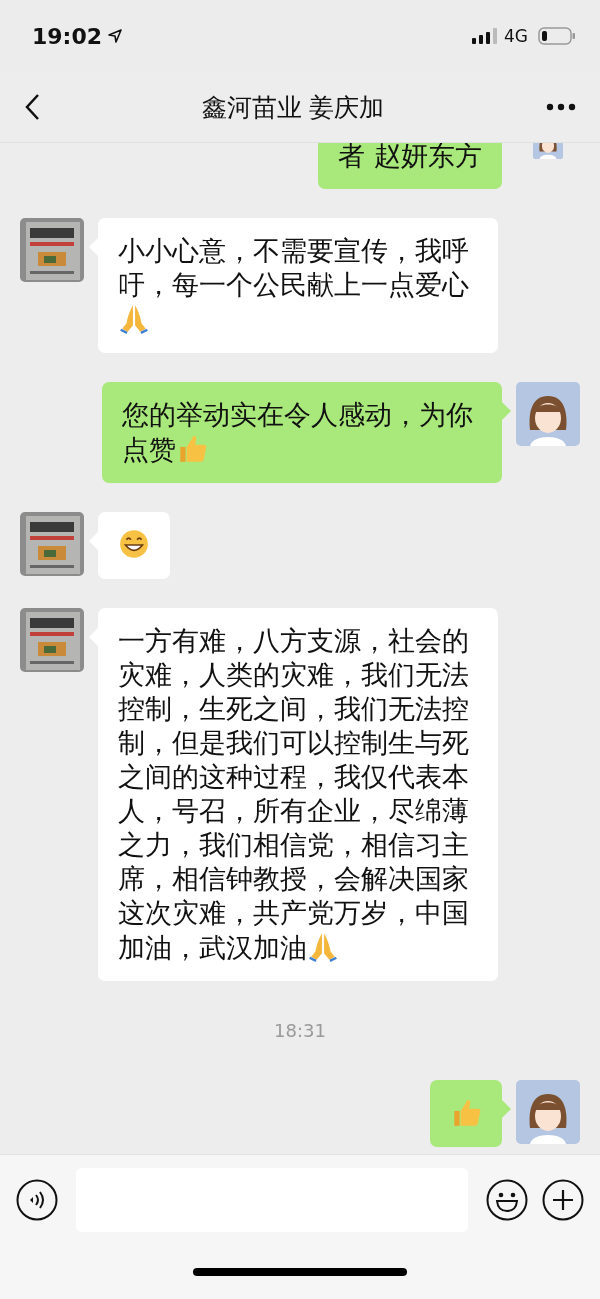 The width and height of the screenshot is (600, 1299). What do you see at coordinates (32, 107) in the screenshot?
I see `back-button` at bounding box center [32, 107].